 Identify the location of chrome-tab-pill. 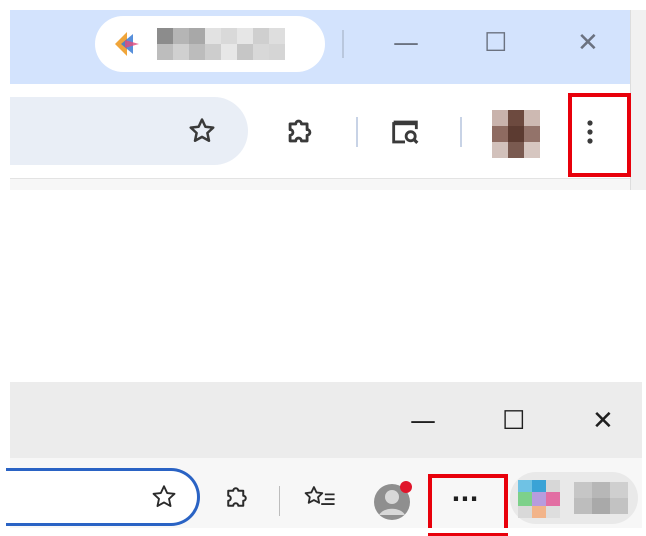
(210, 44).